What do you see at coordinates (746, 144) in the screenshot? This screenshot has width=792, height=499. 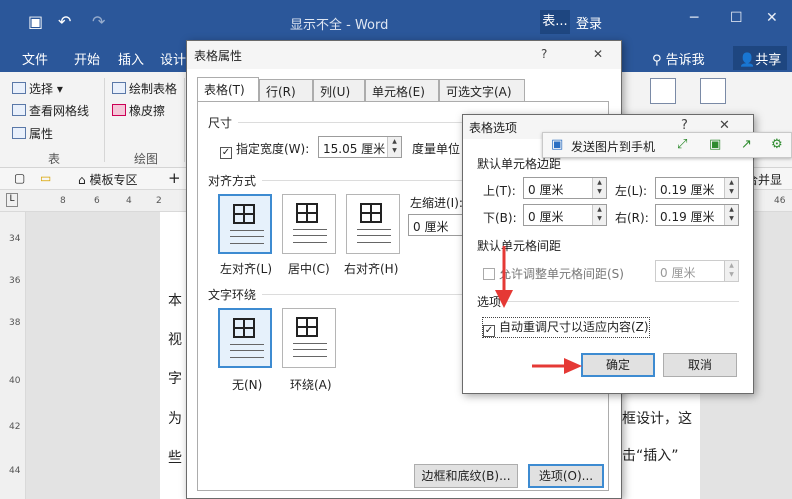 I see `share-icon: ↗` at bounding box center [746, 144].